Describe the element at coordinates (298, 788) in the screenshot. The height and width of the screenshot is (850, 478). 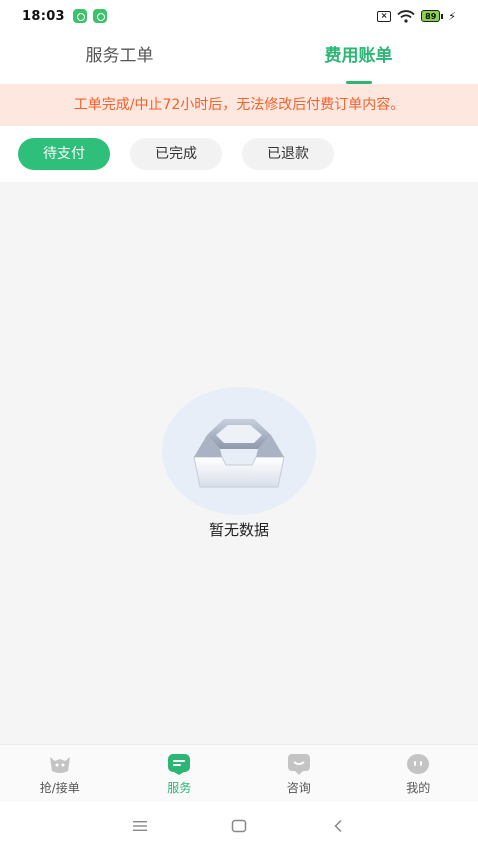
I see `nav-label: 咨询` at that location.